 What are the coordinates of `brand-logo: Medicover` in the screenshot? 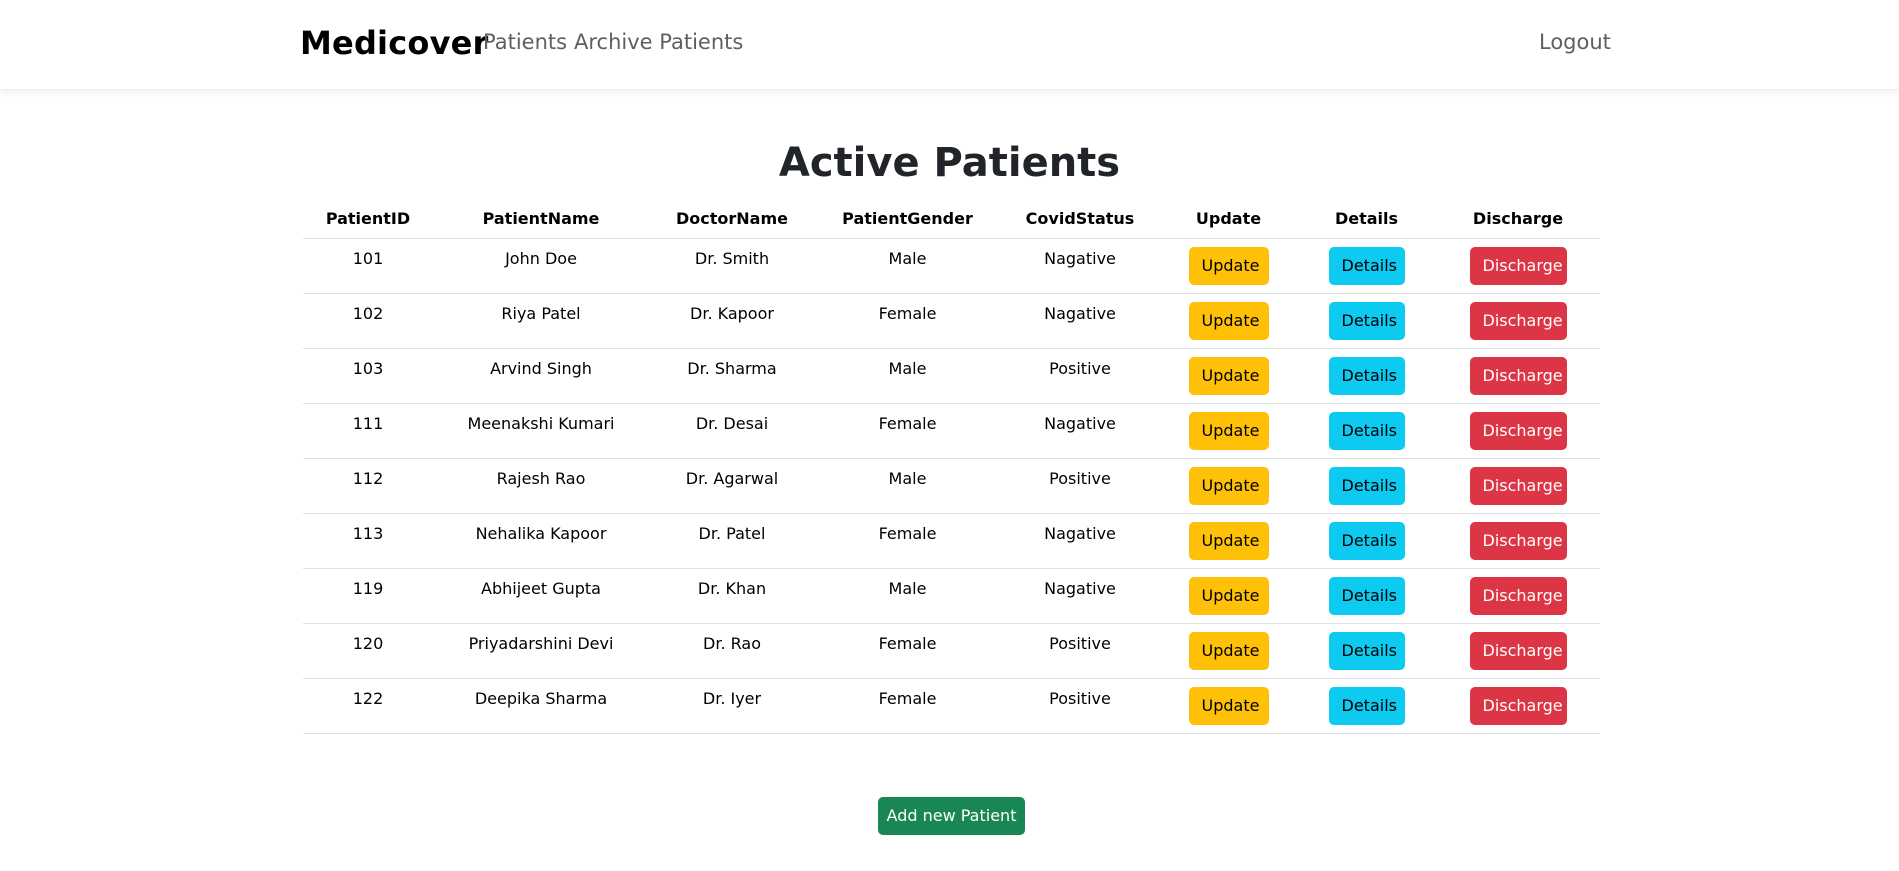 It's located at (394, 43).